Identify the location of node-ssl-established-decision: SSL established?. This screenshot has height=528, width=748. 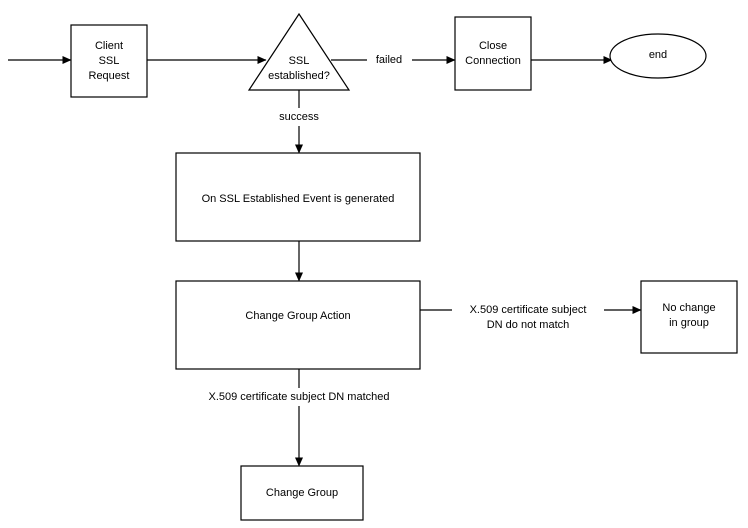
(299, 51).